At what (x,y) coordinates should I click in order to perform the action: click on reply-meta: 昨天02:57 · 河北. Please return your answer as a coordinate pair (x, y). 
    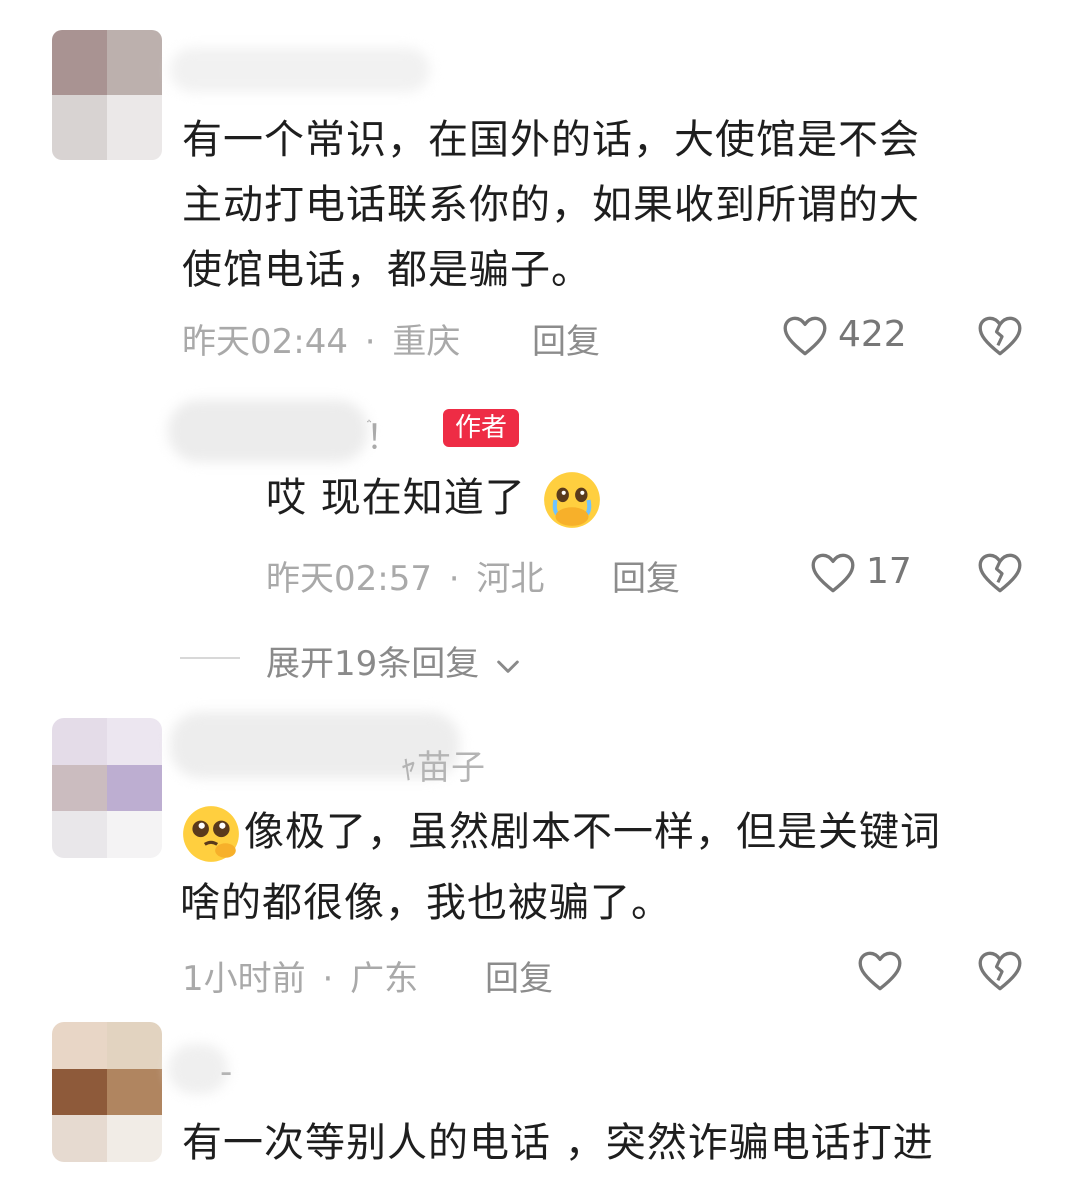
    Looking at the image, I should click on (405, 575).